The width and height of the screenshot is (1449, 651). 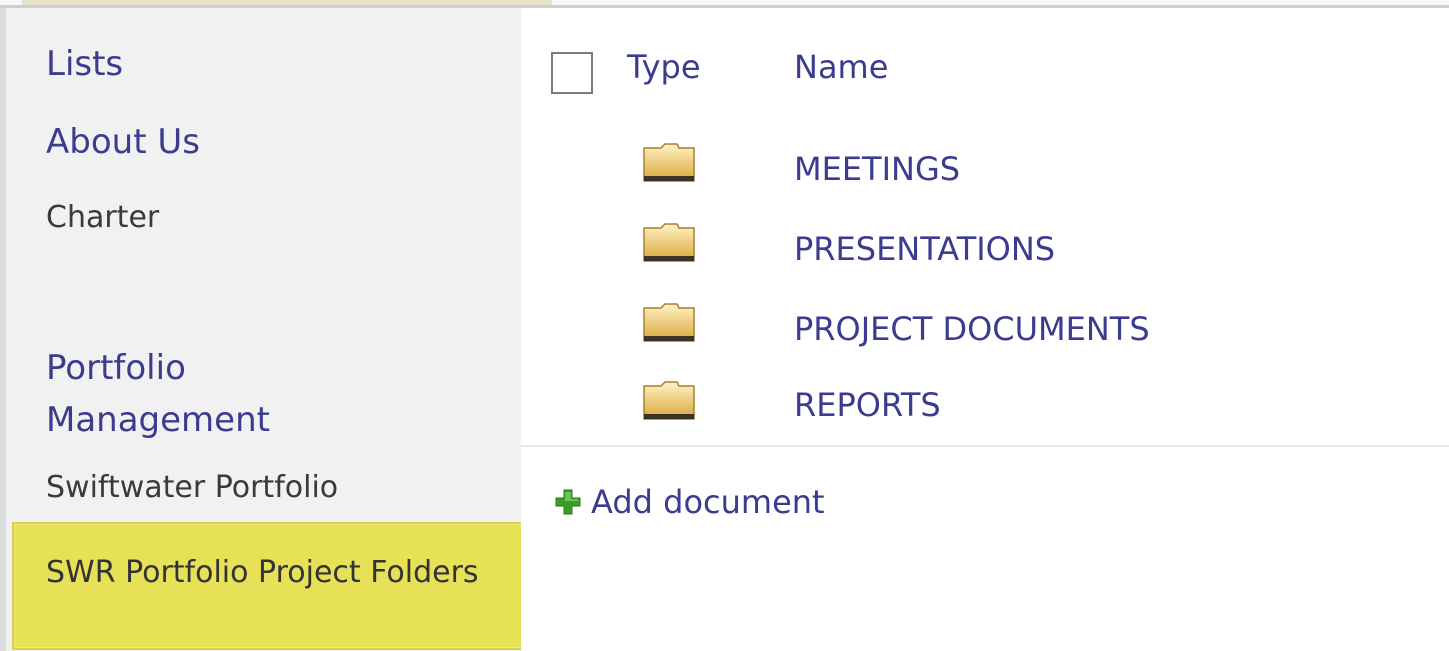 I want to click on top-bar, so click(x=724, y=4).